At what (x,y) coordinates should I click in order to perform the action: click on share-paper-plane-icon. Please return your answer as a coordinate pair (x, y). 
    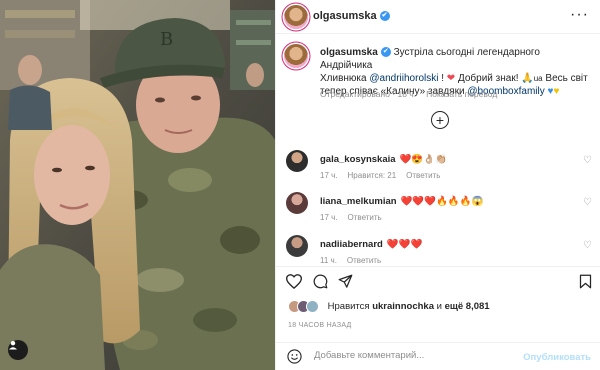
    Looking at the image, I should click on (345, 281).